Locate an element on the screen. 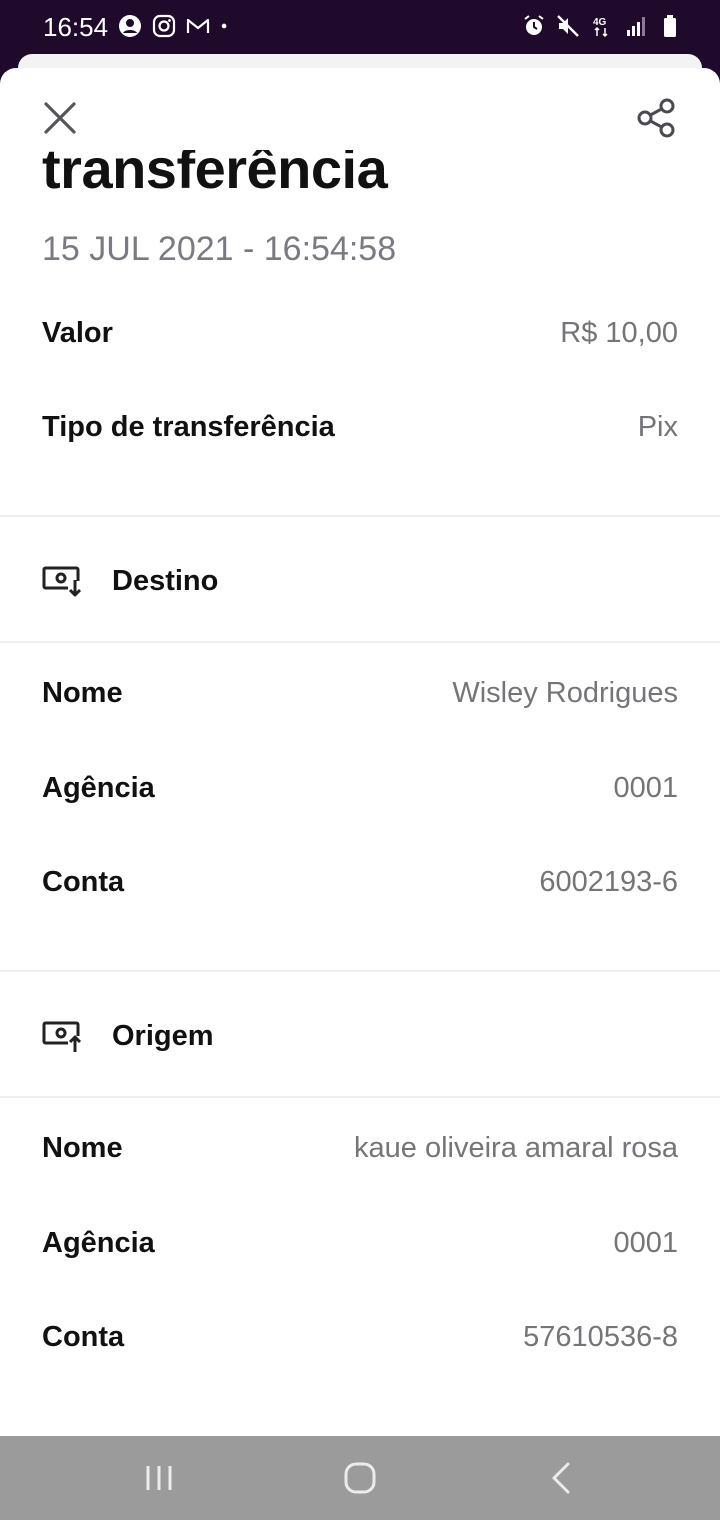  status-left-icons is located at coordinates (176, 26).